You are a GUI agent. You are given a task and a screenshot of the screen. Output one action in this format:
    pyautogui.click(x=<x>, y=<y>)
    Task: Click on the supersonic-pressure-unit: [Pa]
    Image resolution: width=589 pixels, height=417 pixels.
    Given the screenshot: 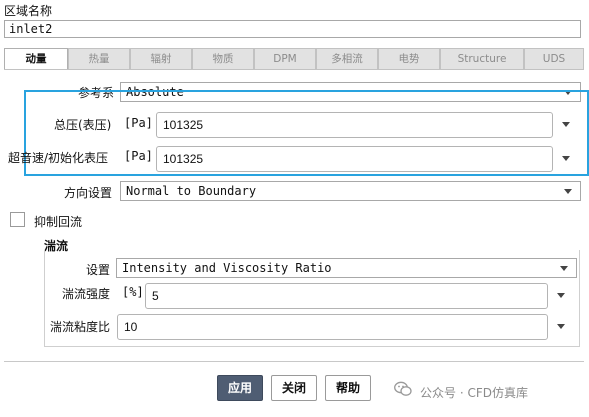 What is the action you would take?
    pyautogui.click(x=138, y=156)
    